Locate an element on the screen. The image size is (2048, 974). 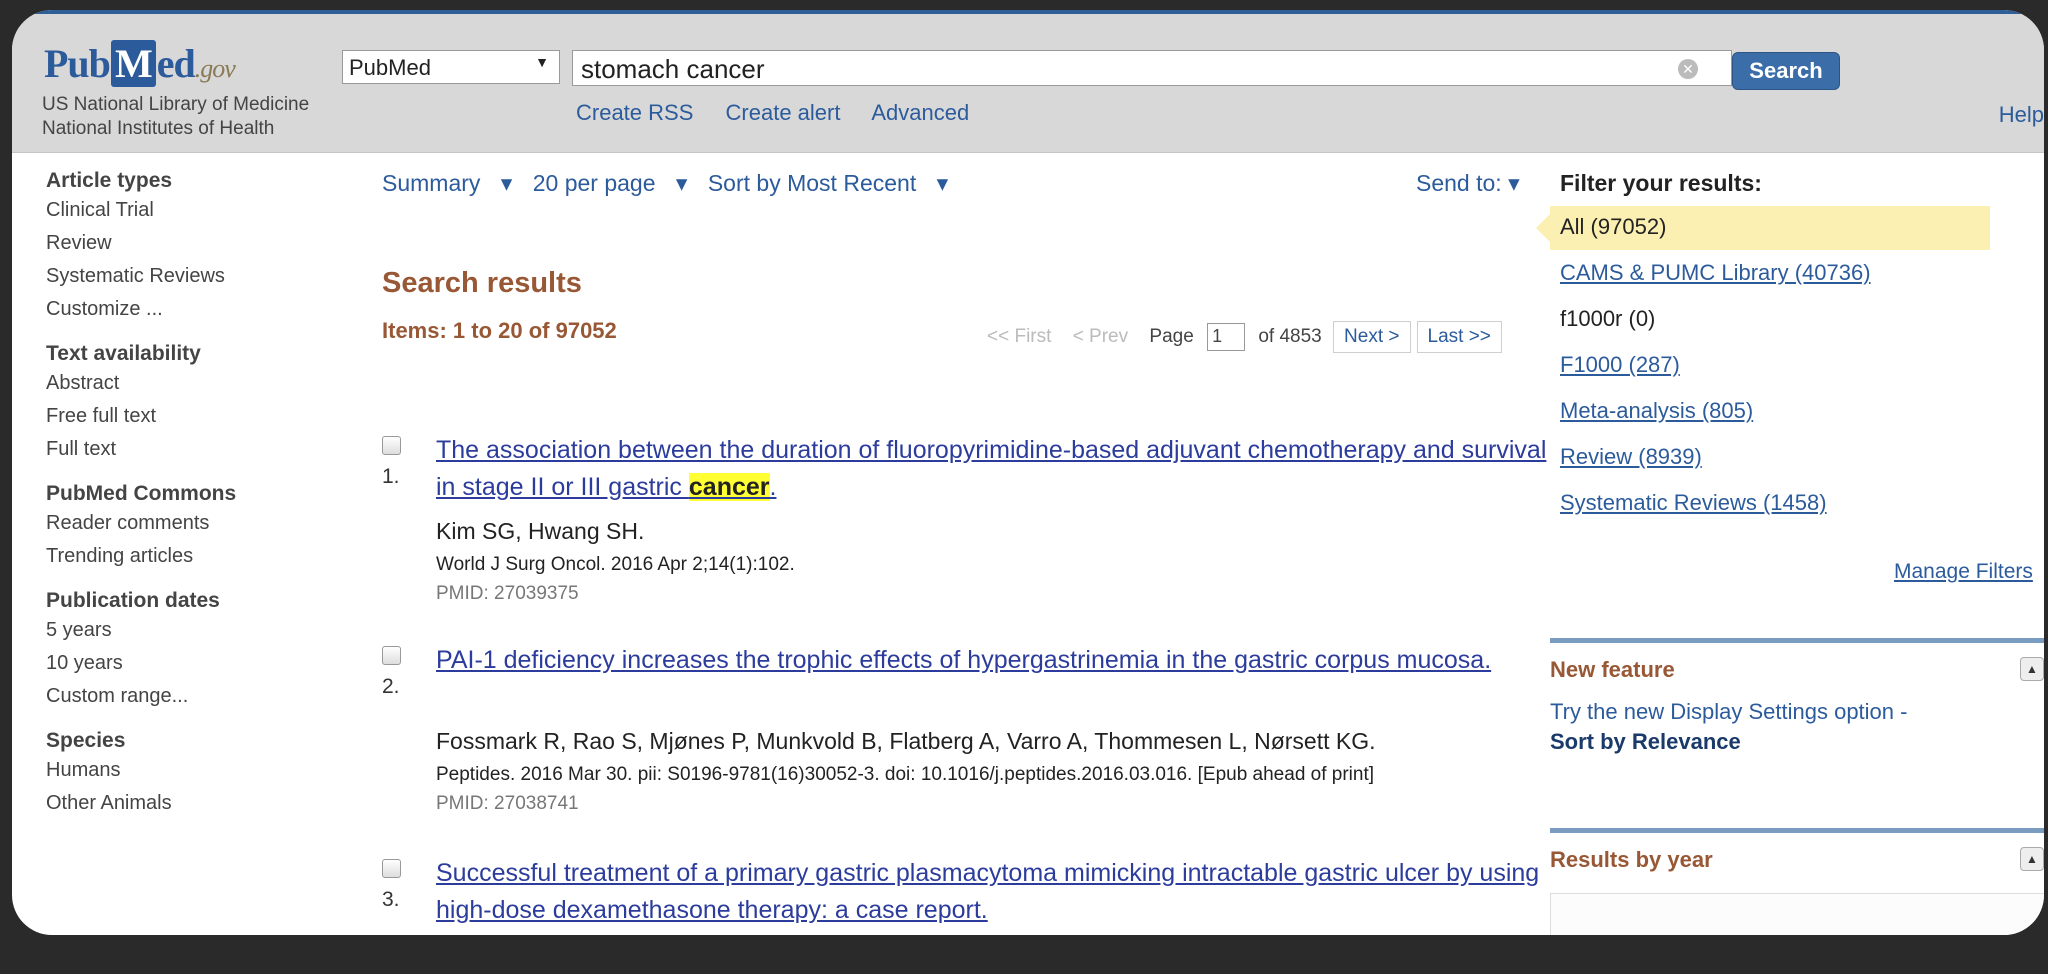
items-count: Items: 1 to 20 of 97052 is located at coordinates (499, 330).